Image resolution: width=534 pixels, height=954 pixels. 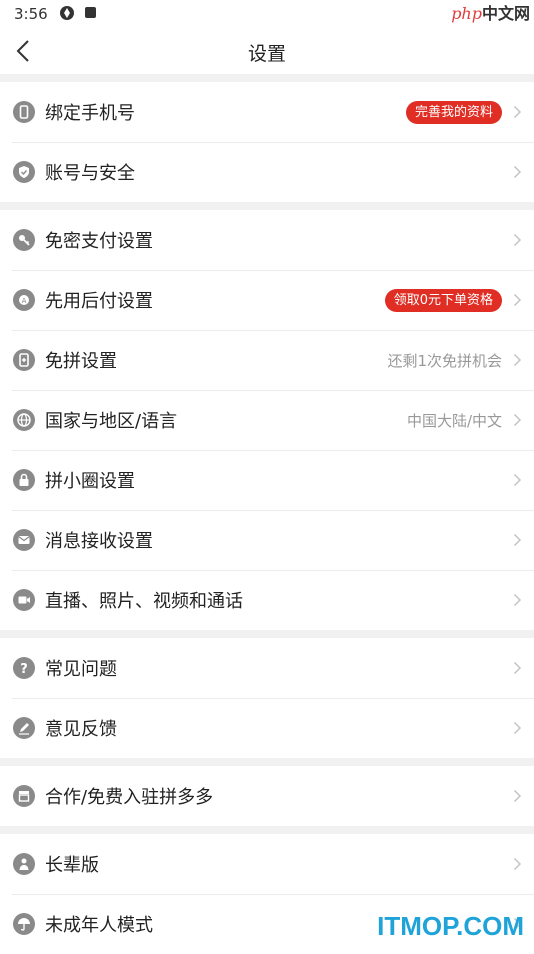 What do you see at coordinates (24, 728) in the screenshot?
I see `edit-icon` at bounding box center [24, 728].